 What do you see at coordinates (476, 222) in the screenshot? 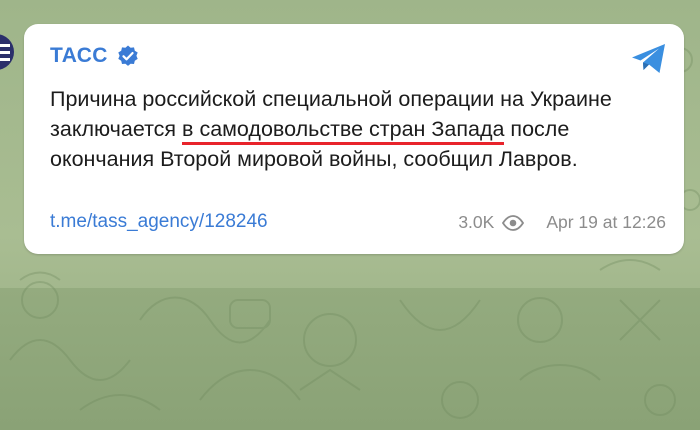
I see `view-count: 3.0K` at bounding box center [476, 222].